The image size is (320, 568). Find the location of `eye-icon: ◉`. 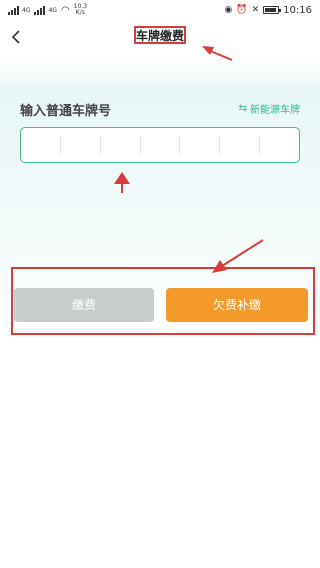

eye-icon: ◉ is located at coordinates (228, 10).